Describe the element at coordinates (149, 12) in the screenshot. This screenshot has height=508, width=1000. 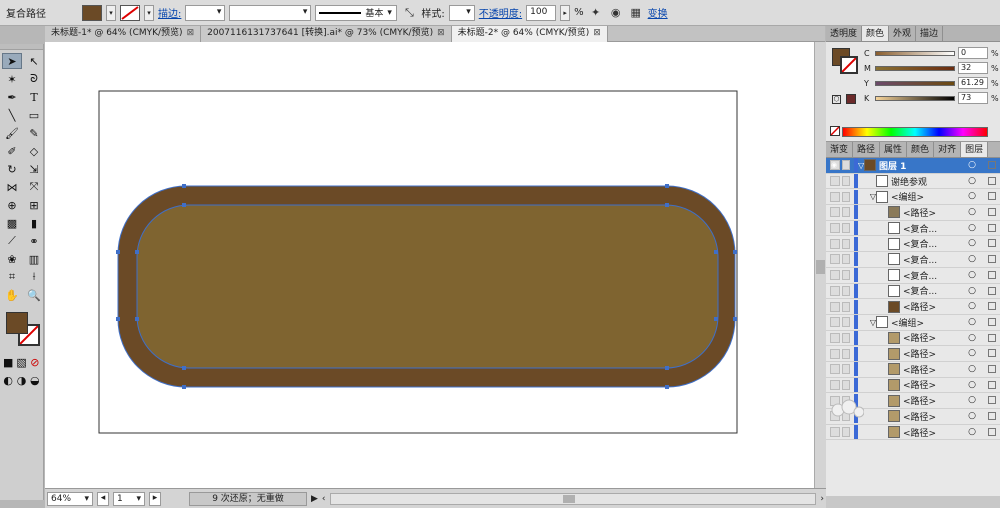
I see `stroke-dropdown: ▾` at that location.